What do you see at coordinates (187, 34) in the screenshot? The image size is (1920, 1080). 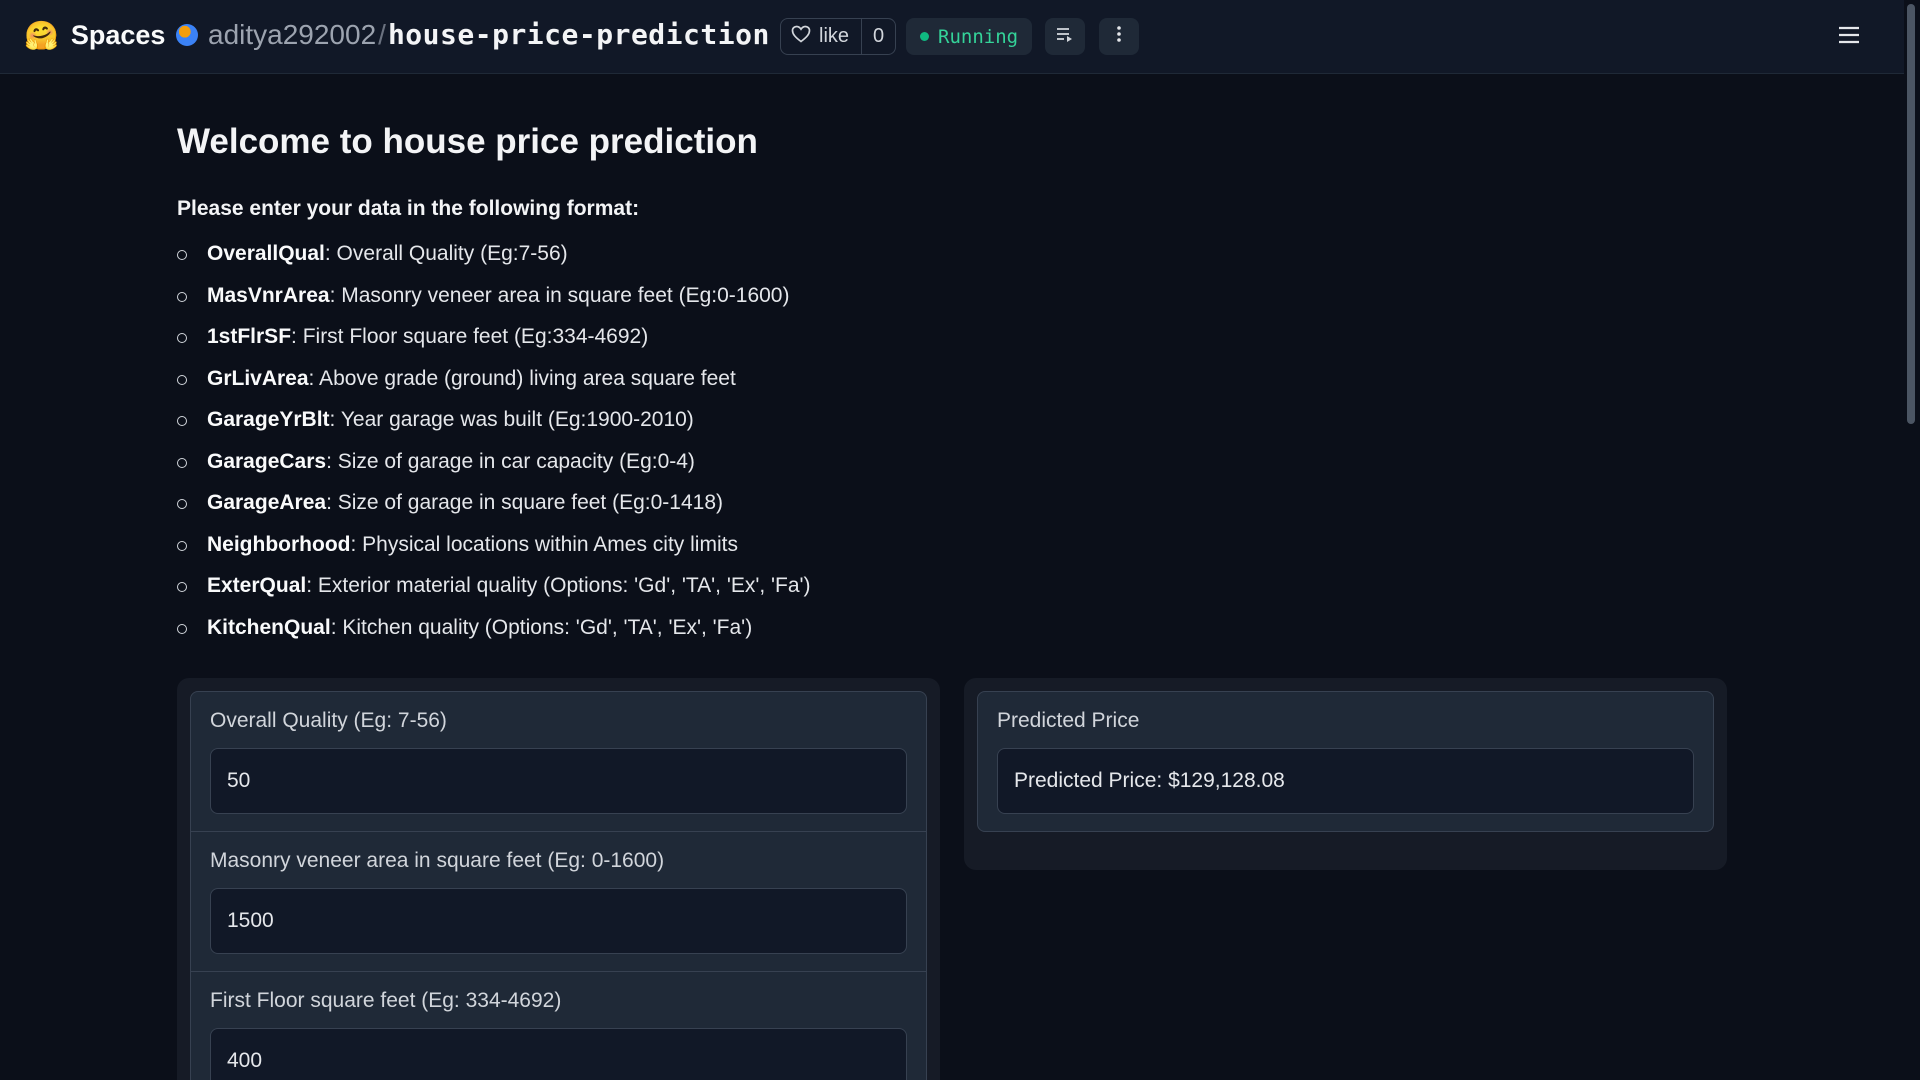 I see `avatar` at bounding box center [187, 34].